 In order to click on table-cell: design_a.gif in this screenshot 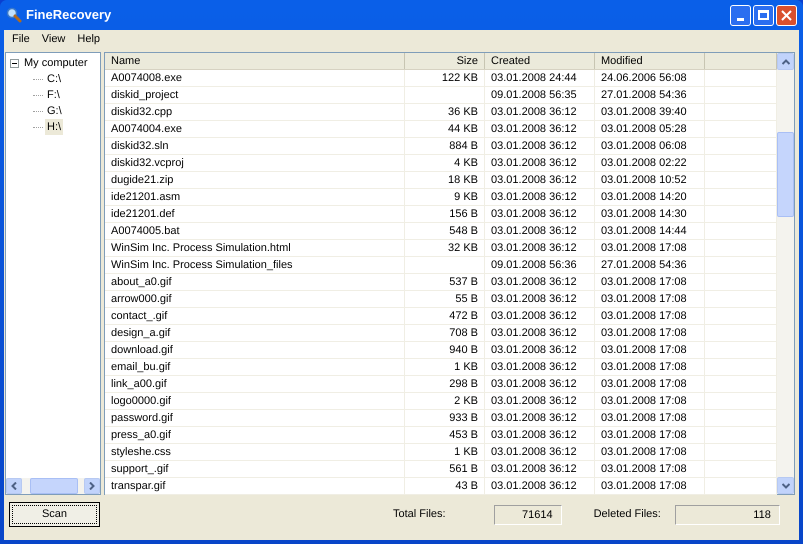, I will do `click(140, 333)`.